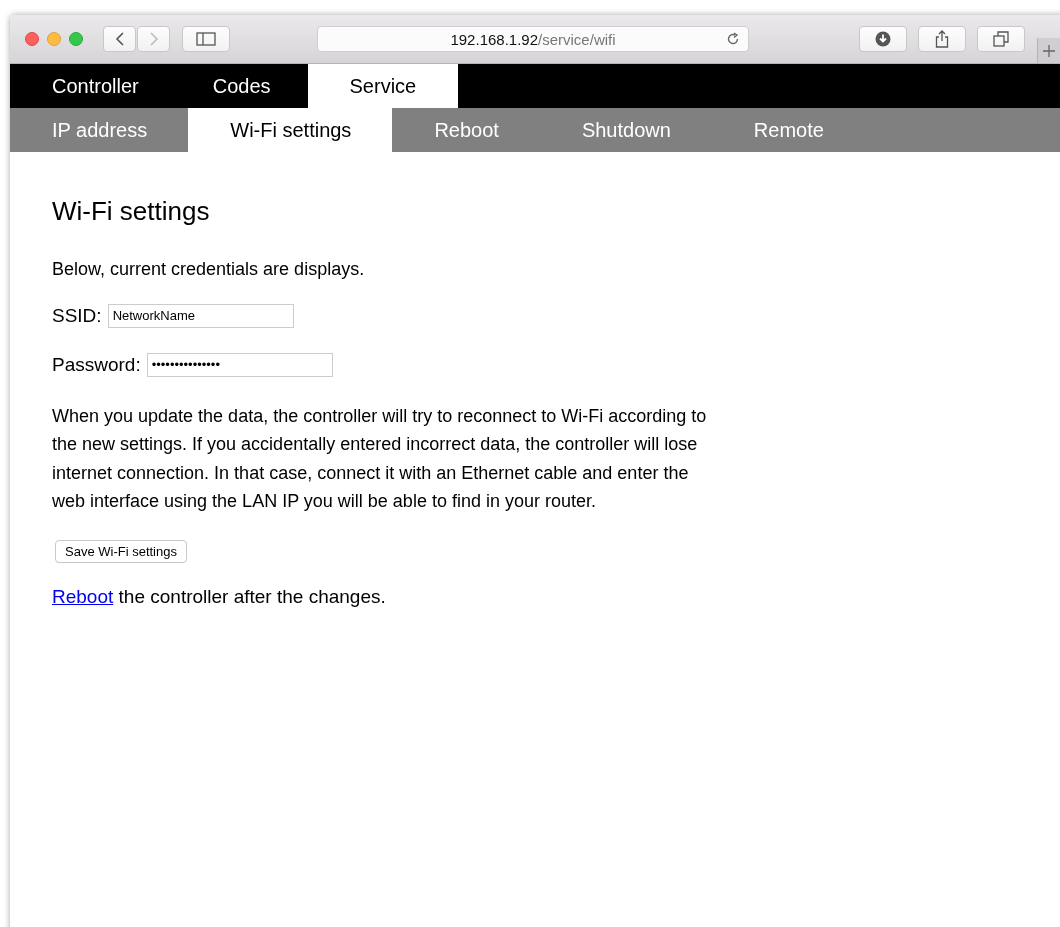 This screenshot has height=927, width=1060. What do you see at coordinates (788, 130) in the screenshot?
I see `sub-tab: Remote` at bounding box center [788, 130].